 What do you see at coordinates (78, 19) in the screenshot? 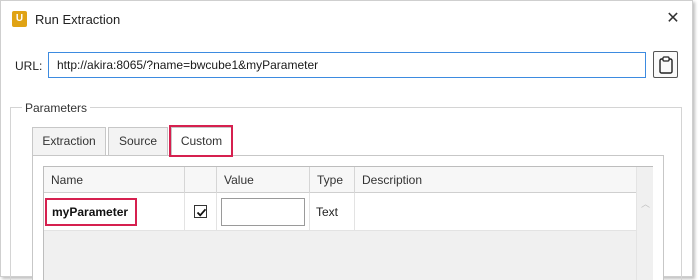
I see `window-title: Run Extraction` at bounding box center [78, 19].